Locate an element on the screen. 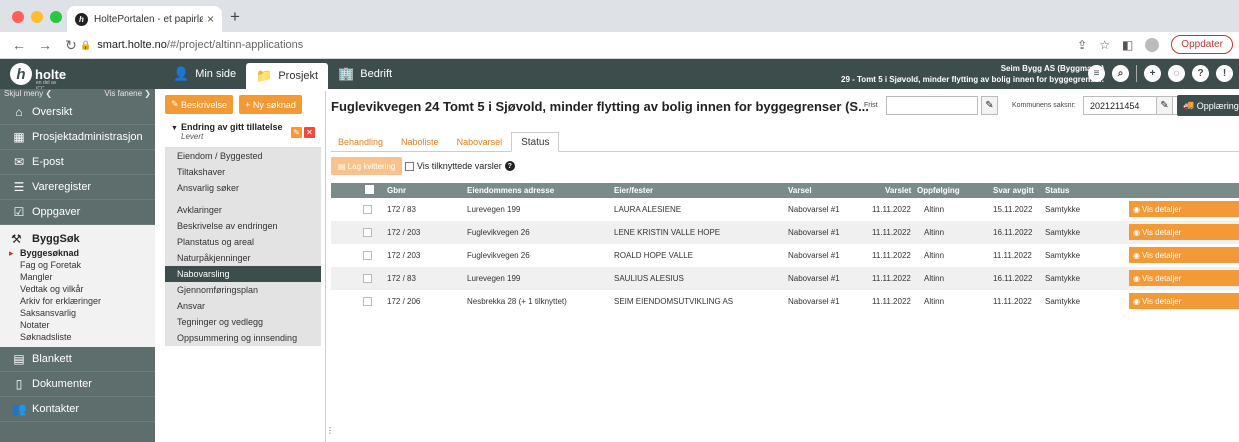  step-naturpakjenninger: Naturpåkjenninger is located at coordinates (243, 258).